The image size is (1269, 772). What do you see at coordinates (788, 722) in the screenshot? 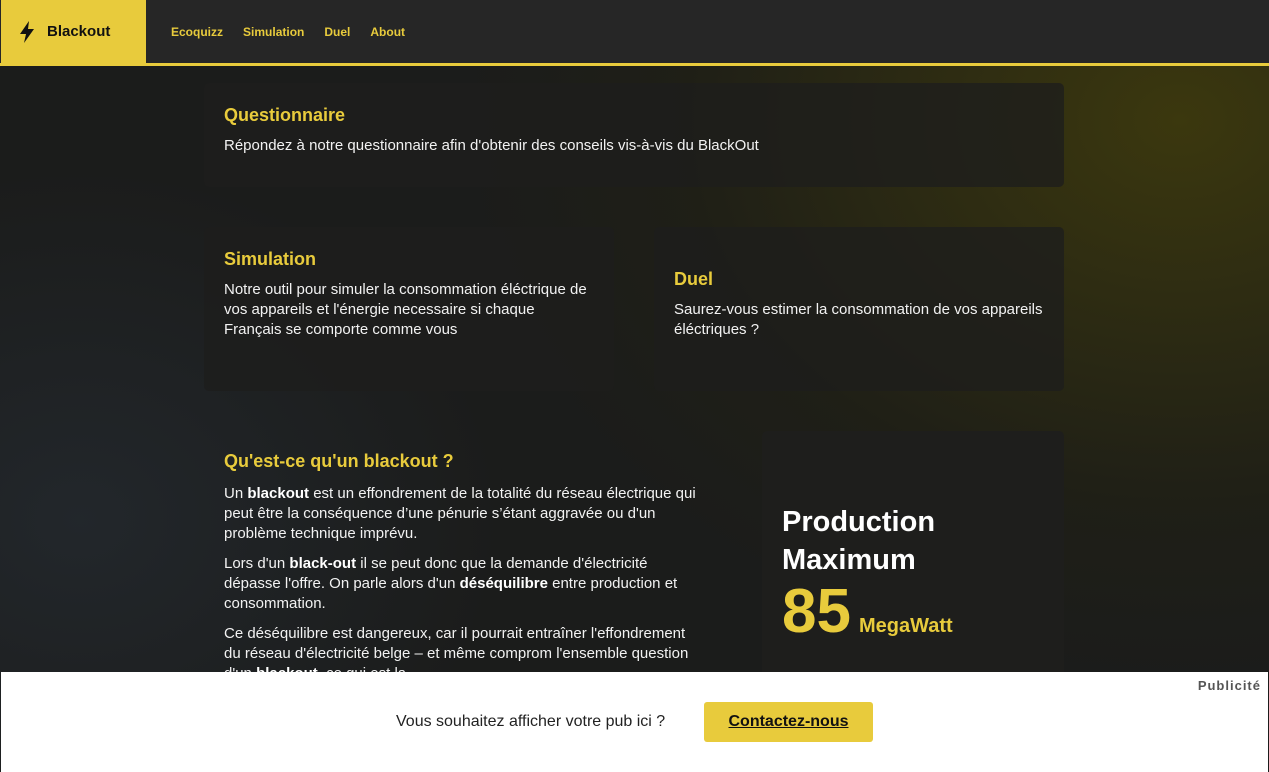
I see `contact-button: Contactez-nous` at bounding box center [788, 722].